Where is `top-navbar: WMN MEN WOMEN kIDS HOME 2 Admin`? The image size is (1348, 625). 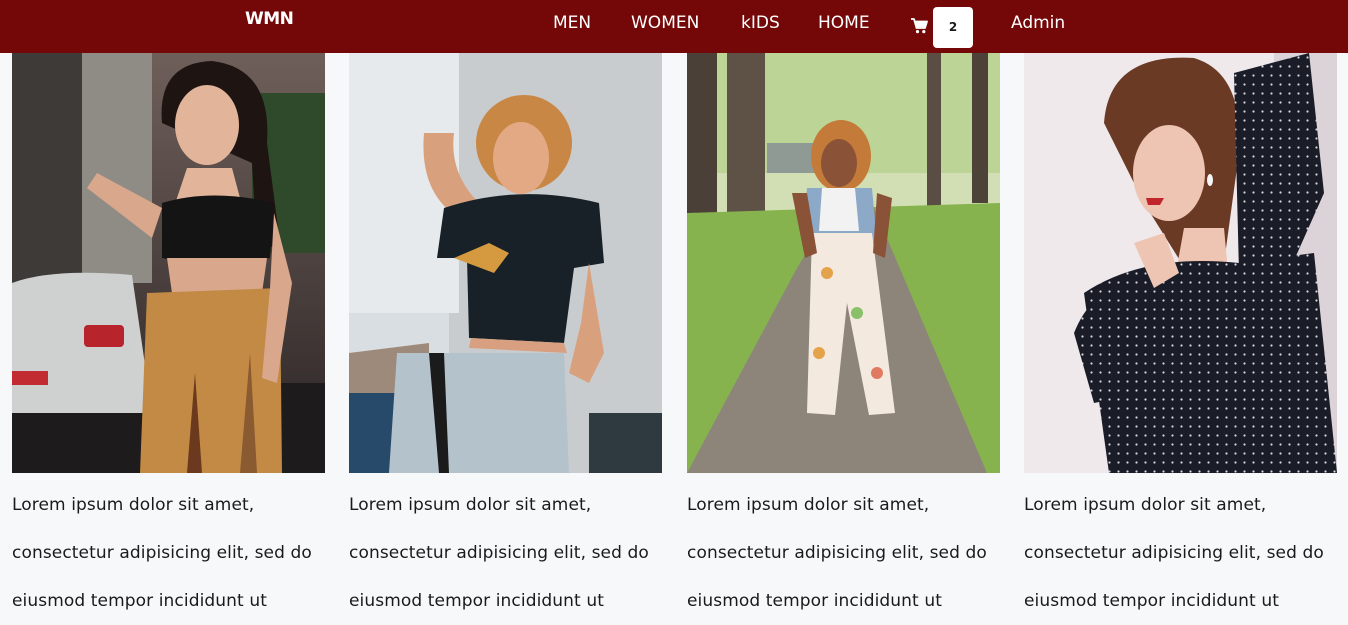
top-navbar: WMN MEN WOMEN kIDS HOME 2 Admin is located at coordinates (674, 26).